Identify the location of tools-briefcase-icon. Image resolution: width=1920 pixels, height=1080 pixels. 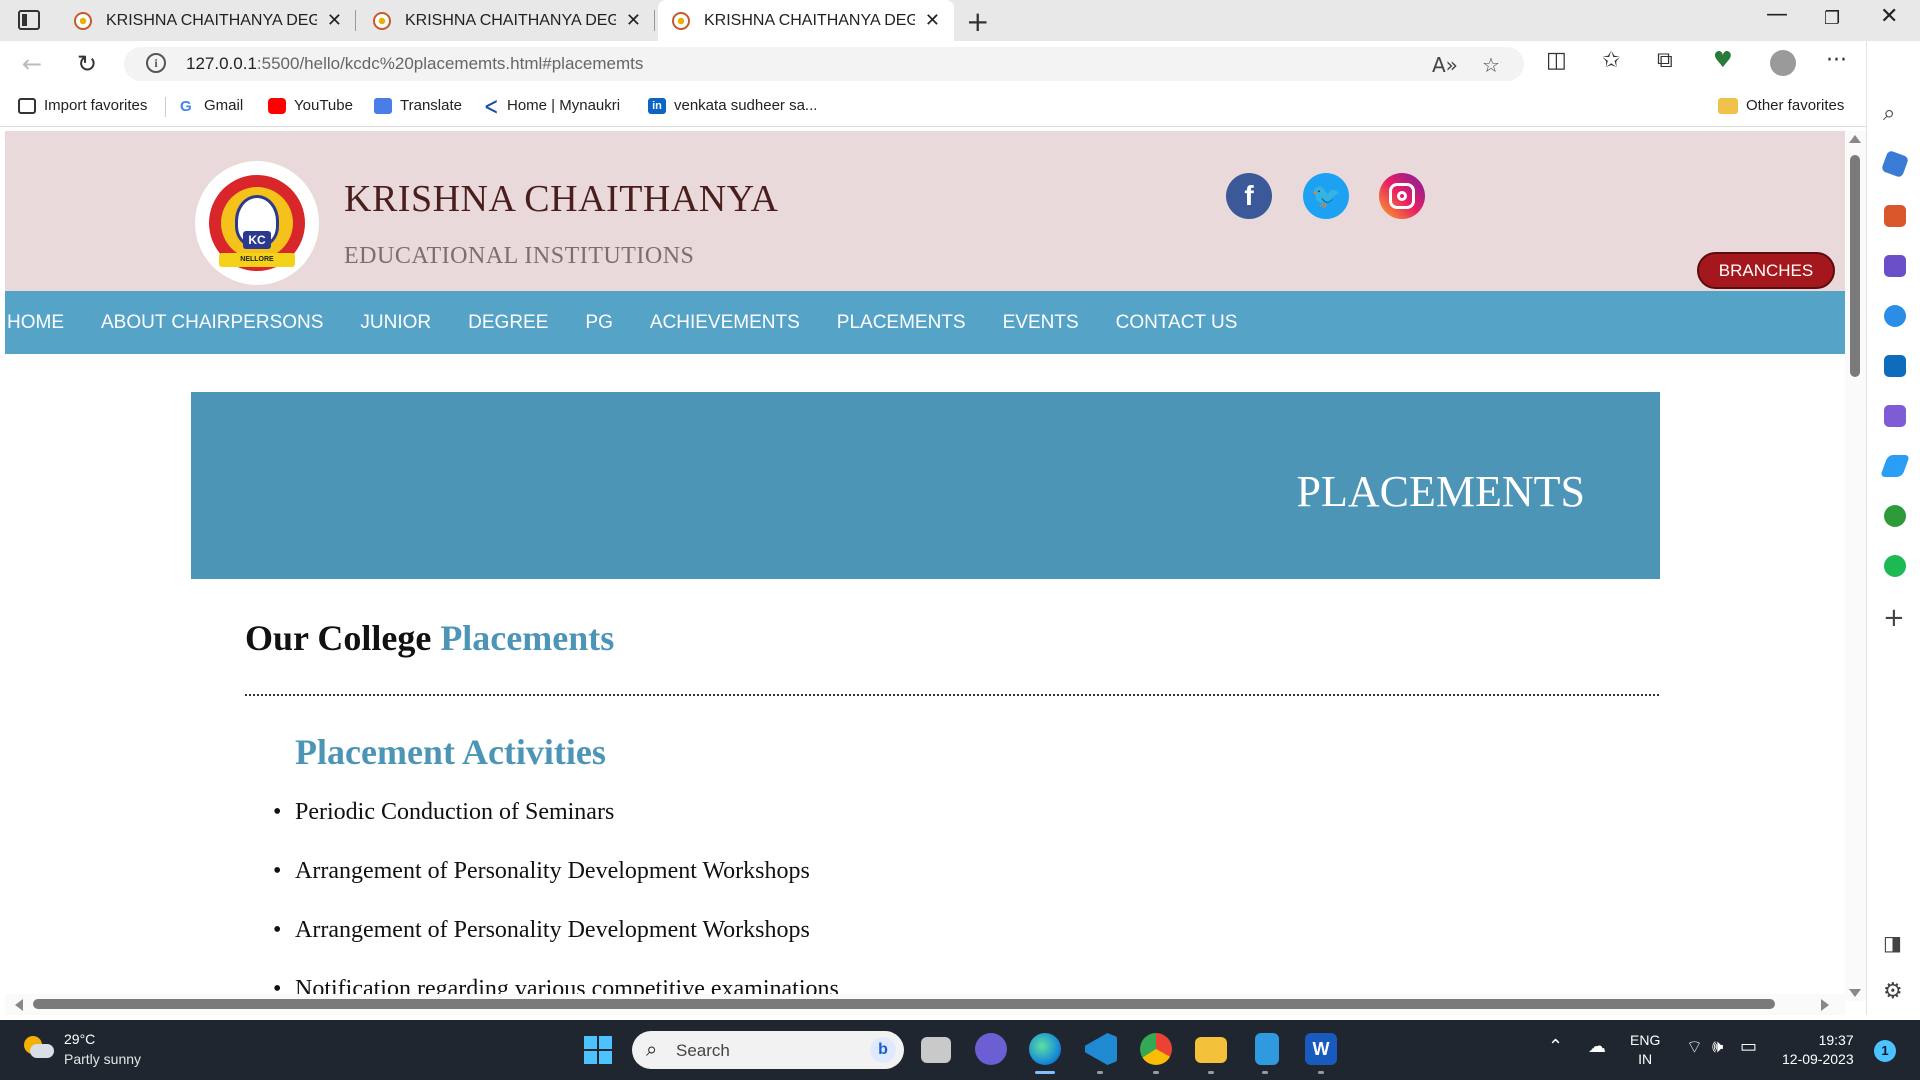
(1895, 216).